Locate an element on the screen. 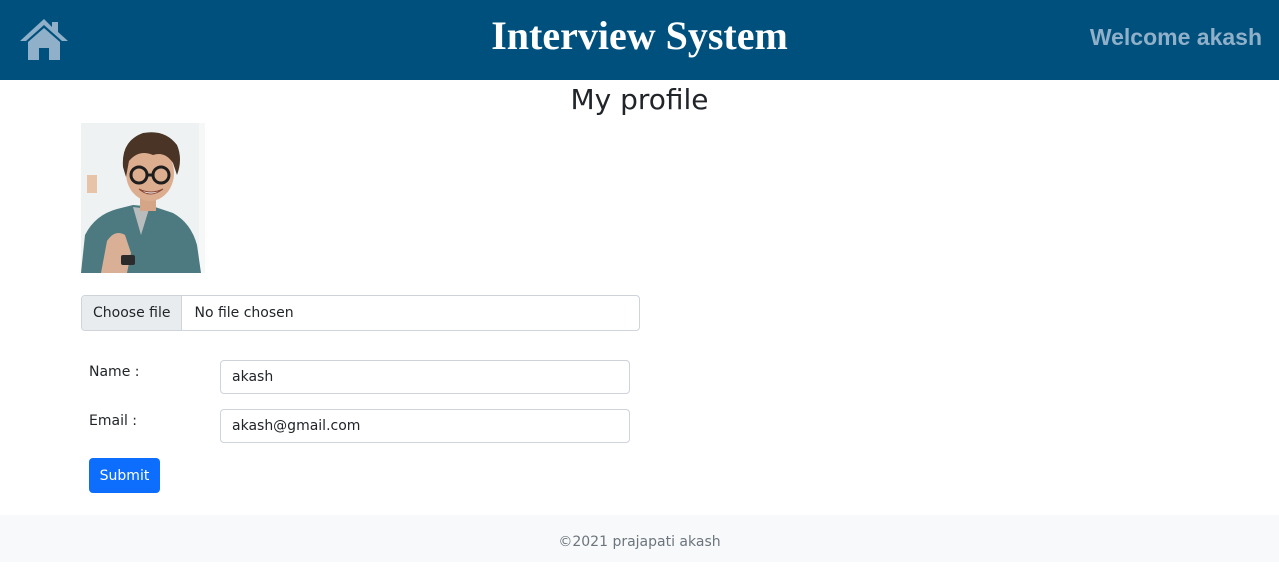 The height and width of the screenshot is (569, 1279). choose-file-button: Choose file is located at coordinates (132, 313).